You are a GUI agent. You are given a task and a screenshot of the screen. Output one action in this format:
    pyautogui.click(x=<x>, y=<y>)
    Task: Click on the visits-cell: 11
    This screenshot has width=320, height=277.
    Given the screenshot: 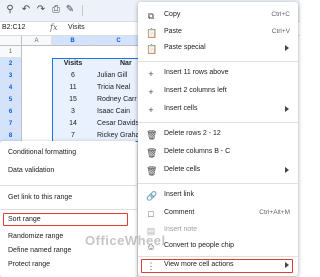 What is the action you would take?
    pyautogui.click(x=73, y=88)
    